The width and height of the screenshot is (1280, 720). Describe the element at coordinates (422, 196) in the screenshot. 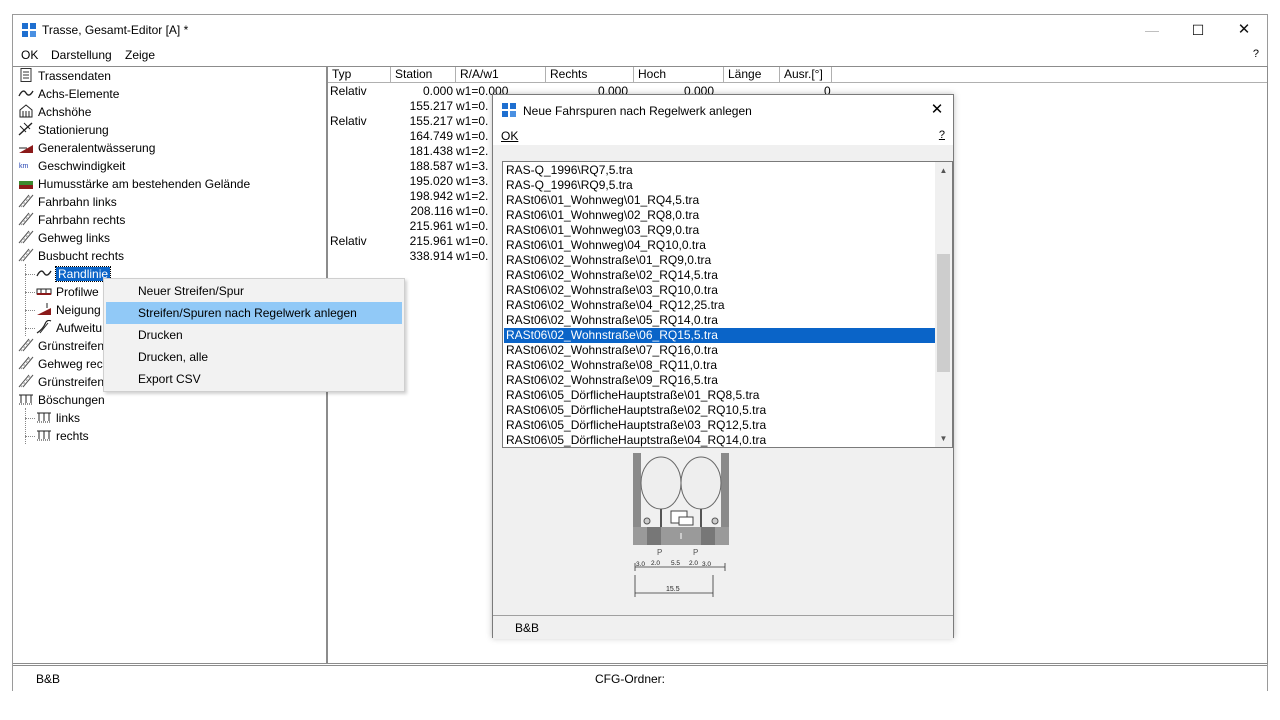

I see `grid-cell-station: 198.942` at that location.